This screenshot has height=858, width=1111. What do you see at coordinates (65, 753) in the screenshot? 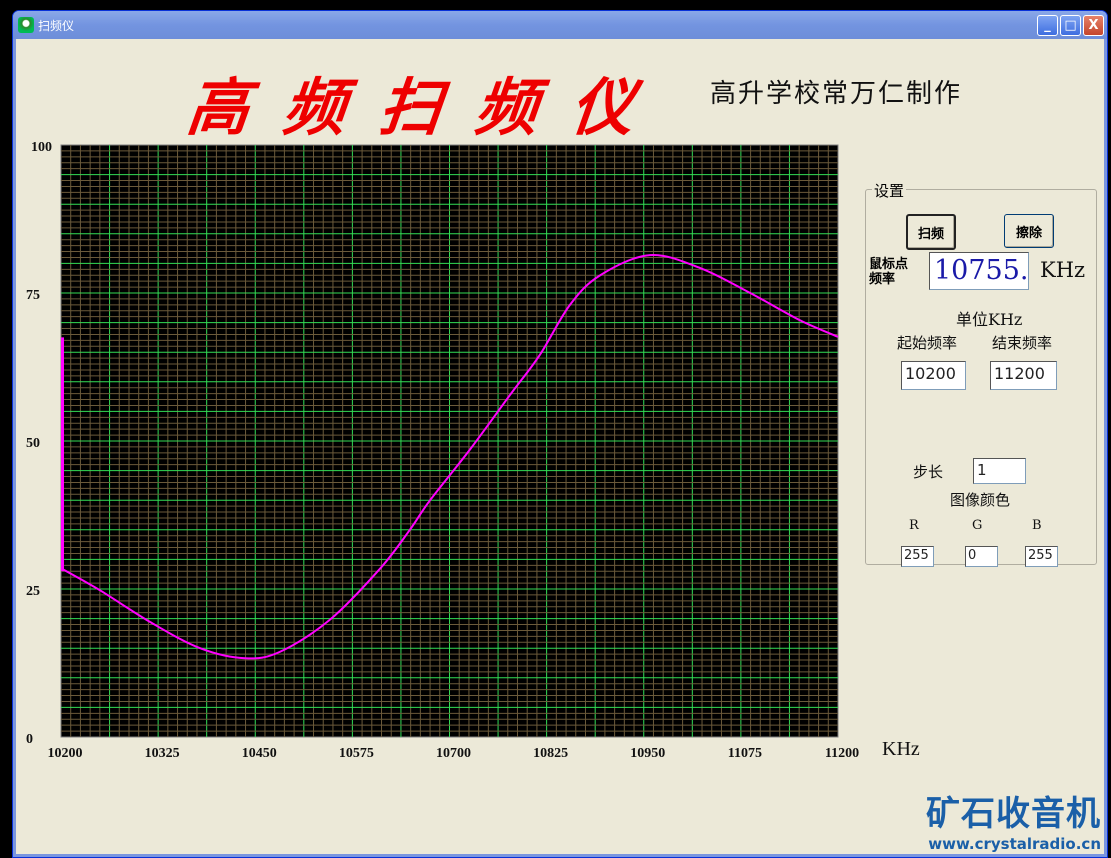
I see `x-tick-label: 10200` at bounding box center [65, 753].